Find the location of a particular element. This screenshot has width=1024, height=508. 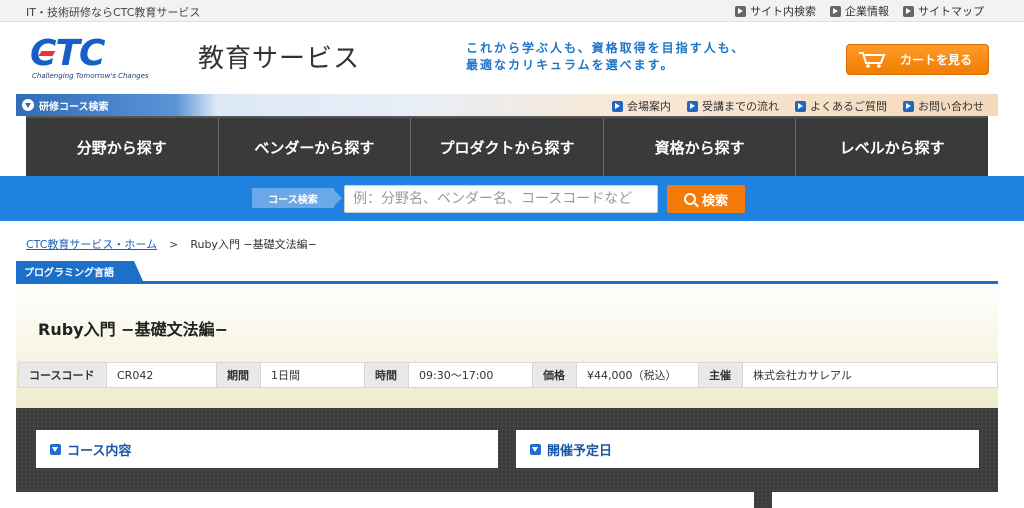

faq-link: よくあるご質問 is located at coordinates (841, 106).